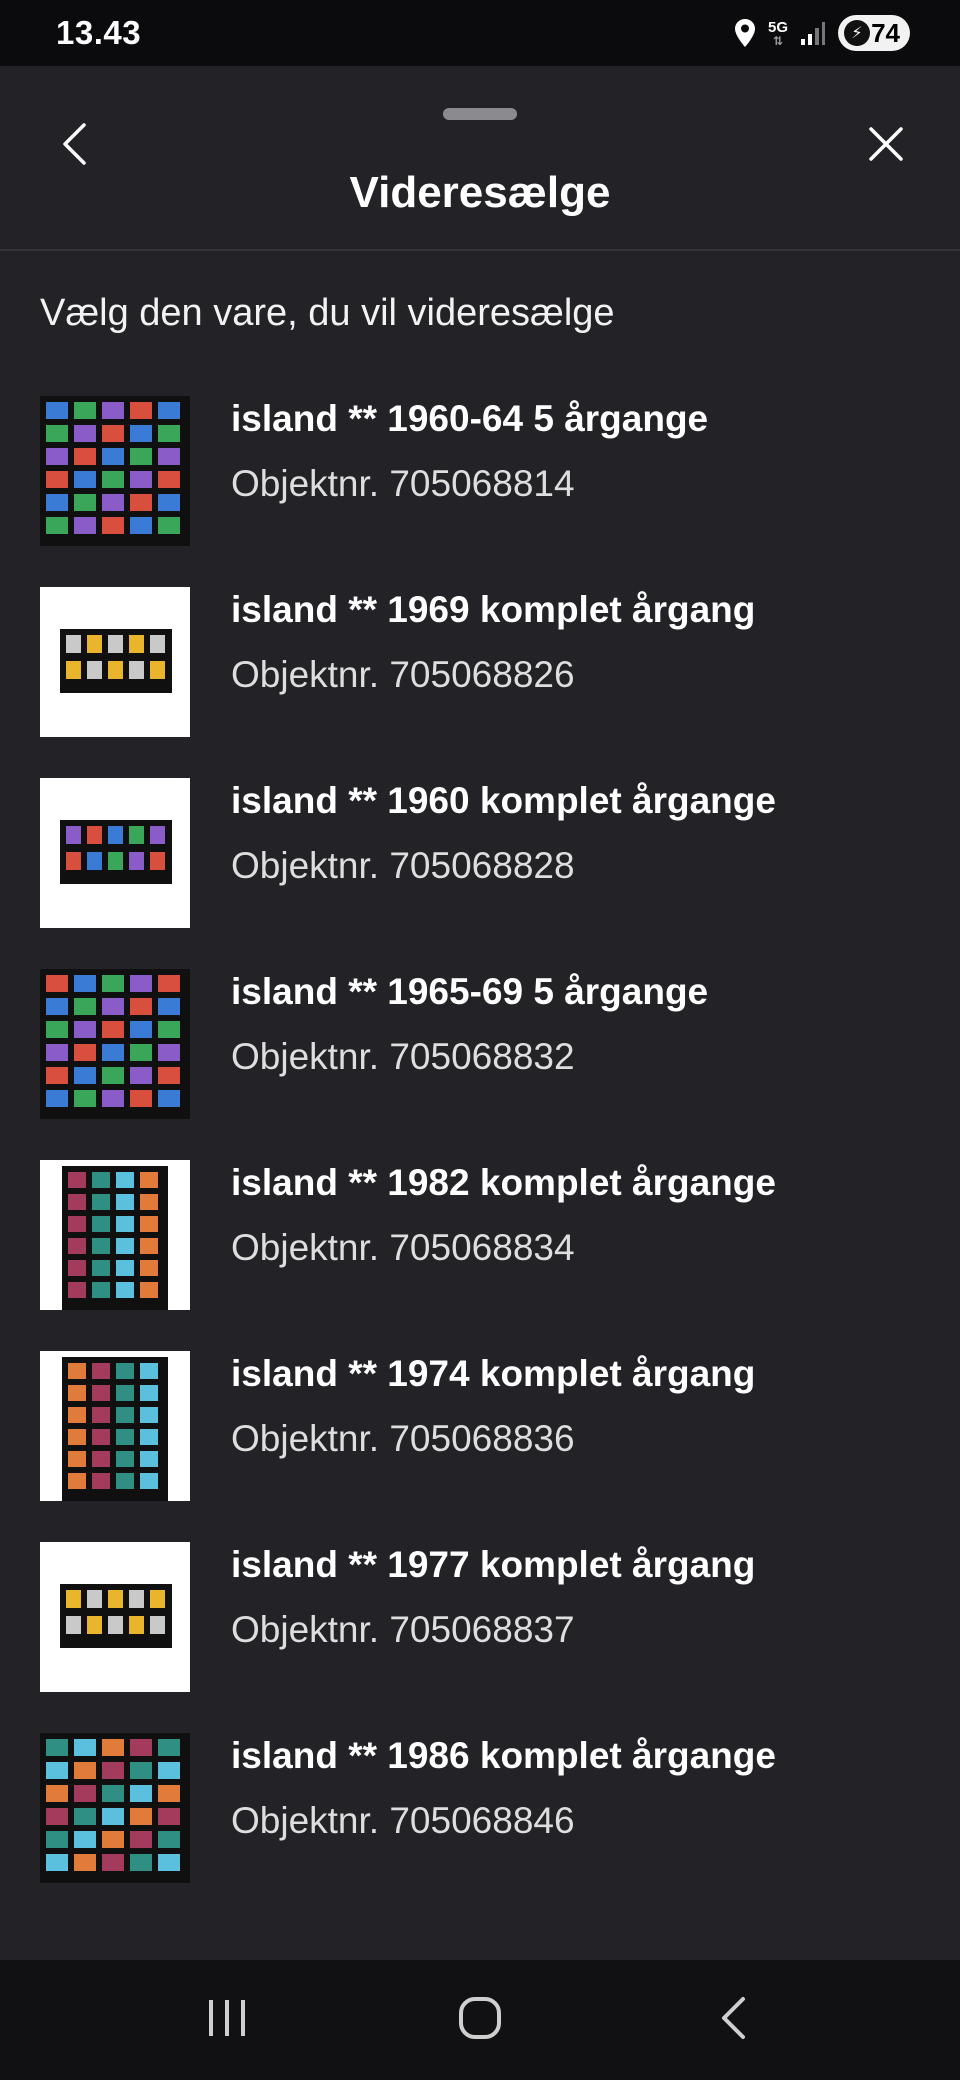  I want to click on signal-icon, so click(813, 33).